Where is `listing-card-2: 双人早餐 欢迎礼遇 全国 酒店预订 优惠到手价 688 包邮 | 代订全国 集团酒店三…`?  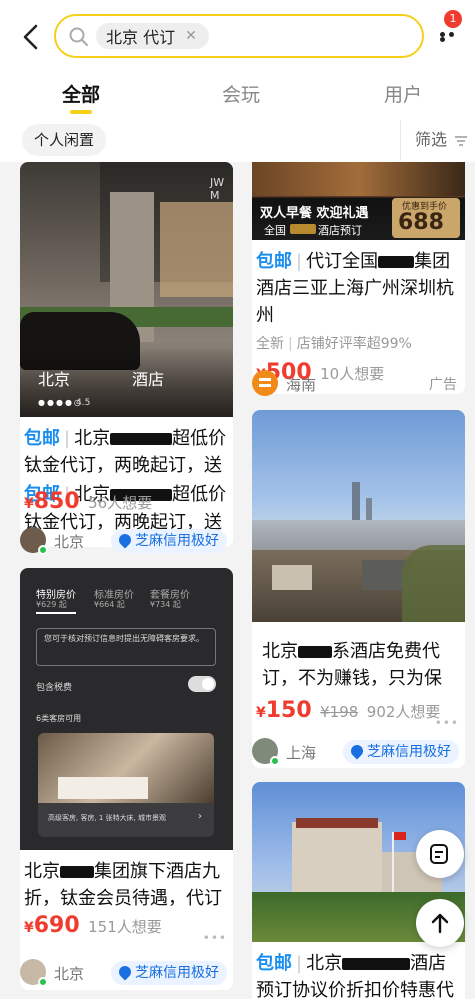
listing-card-2: 双人早餐 欢迎礼遇 全国 酒店预订 优惠到手价 688 包邮 | 代订全国 集团酒店三… is located at coordinates (358, 278).